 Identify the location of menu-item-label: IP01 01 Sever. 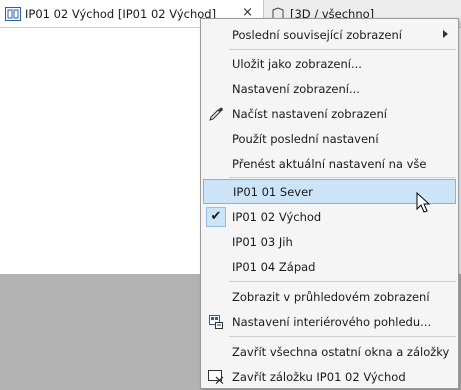
(273, 191).